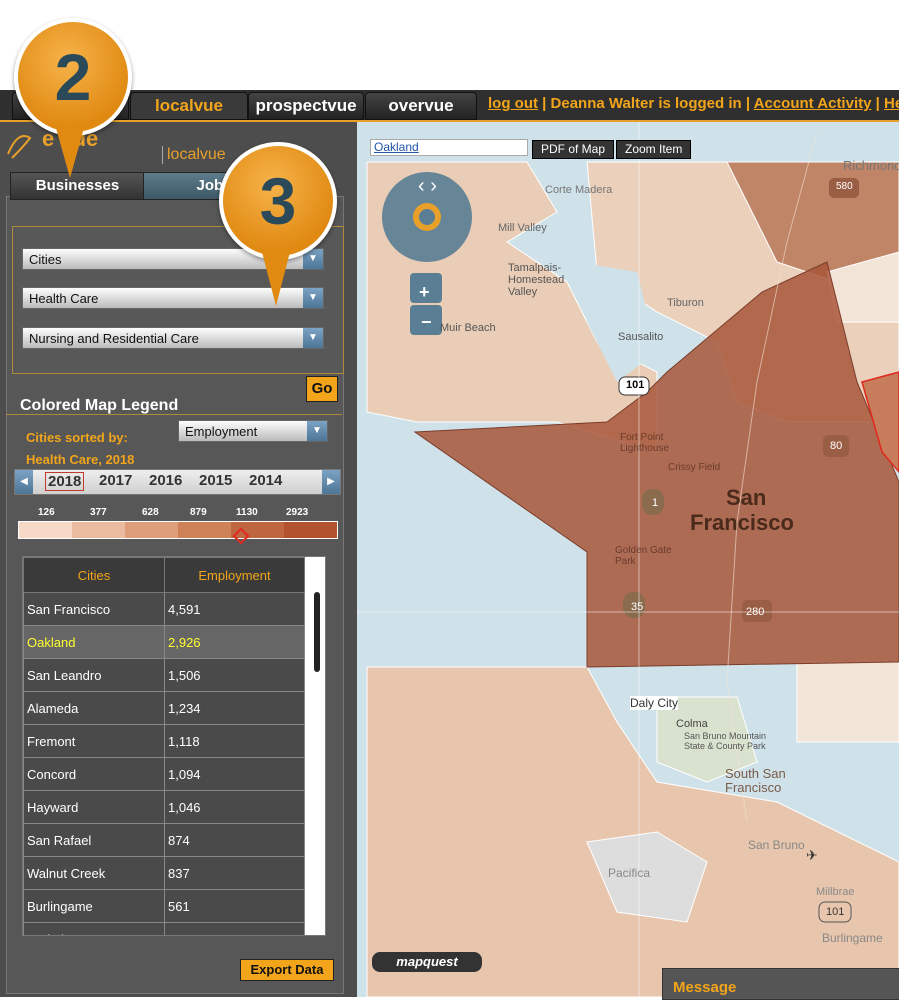  What do you see at coordinates (234, 609) in the screenshot?
I see `employment-cell: 4,591` at bounding box center [234, 609].